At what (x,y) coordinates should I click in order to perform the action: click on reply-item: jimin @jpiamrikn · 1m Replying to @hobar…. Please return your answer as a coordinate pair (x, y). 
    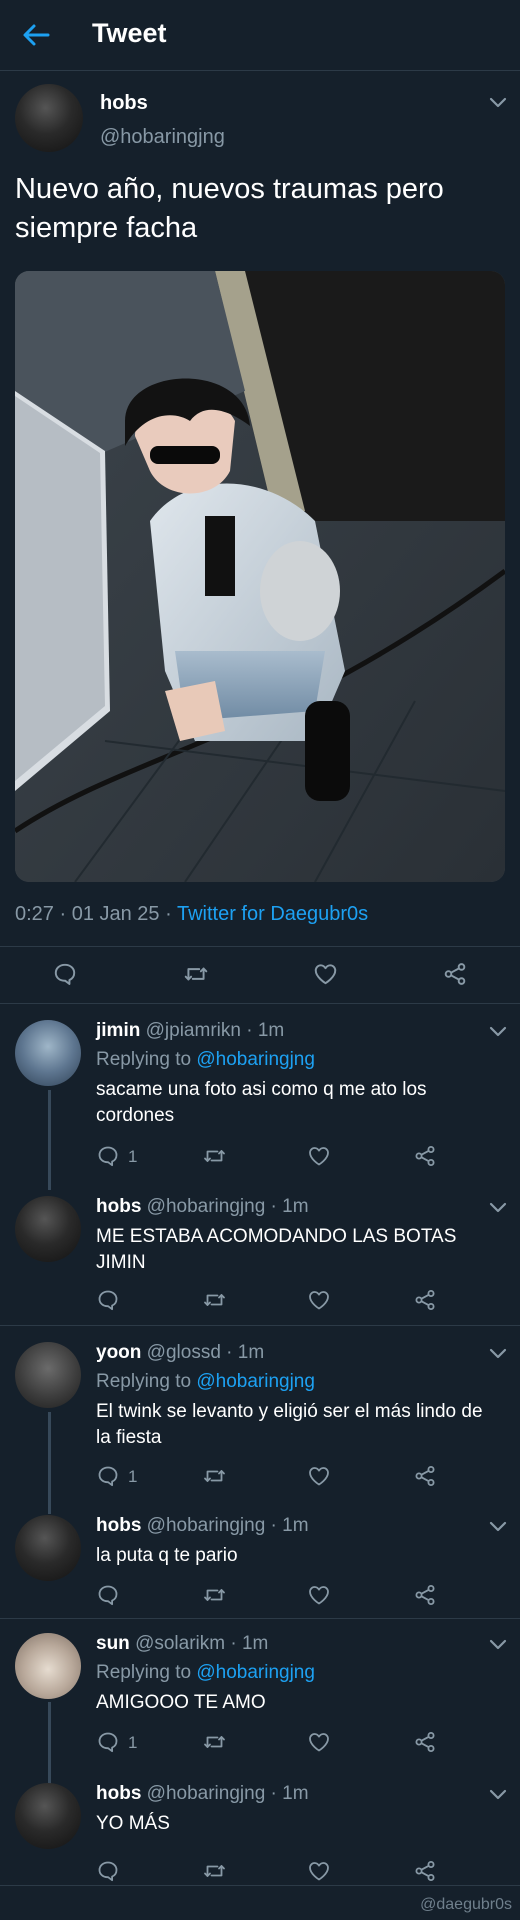
    Looking at the image, I should click on (260, 1089).